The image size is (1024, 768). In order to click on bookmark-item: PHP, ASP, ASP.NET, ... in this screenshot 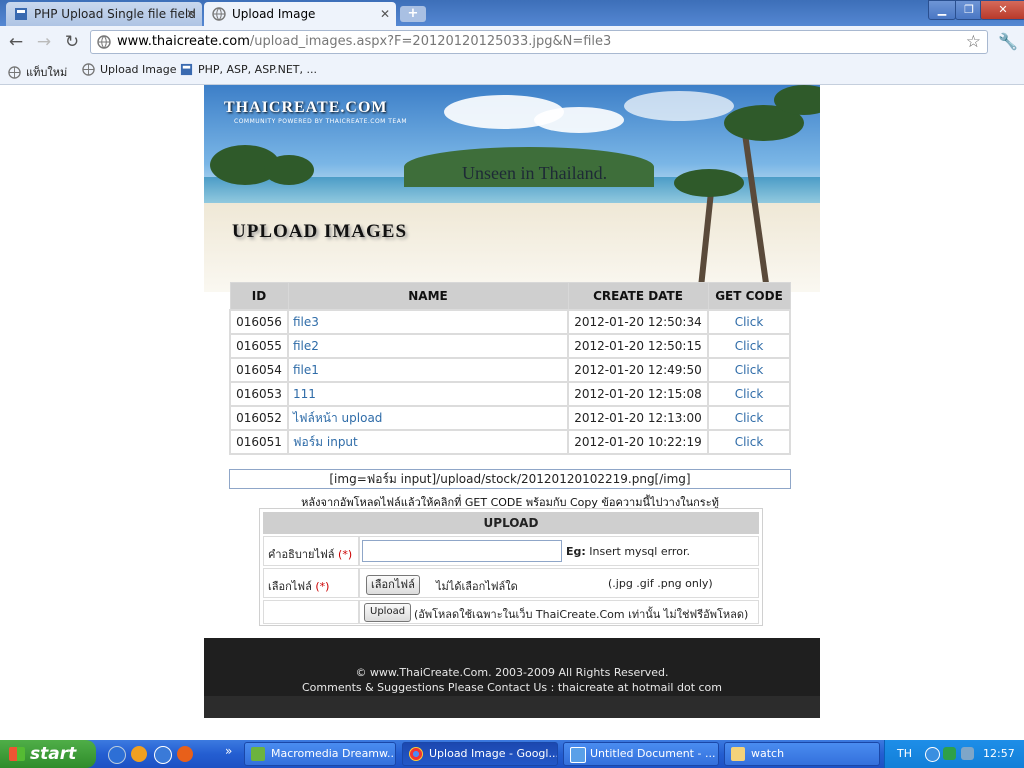, I will do `click(248, 69)`.